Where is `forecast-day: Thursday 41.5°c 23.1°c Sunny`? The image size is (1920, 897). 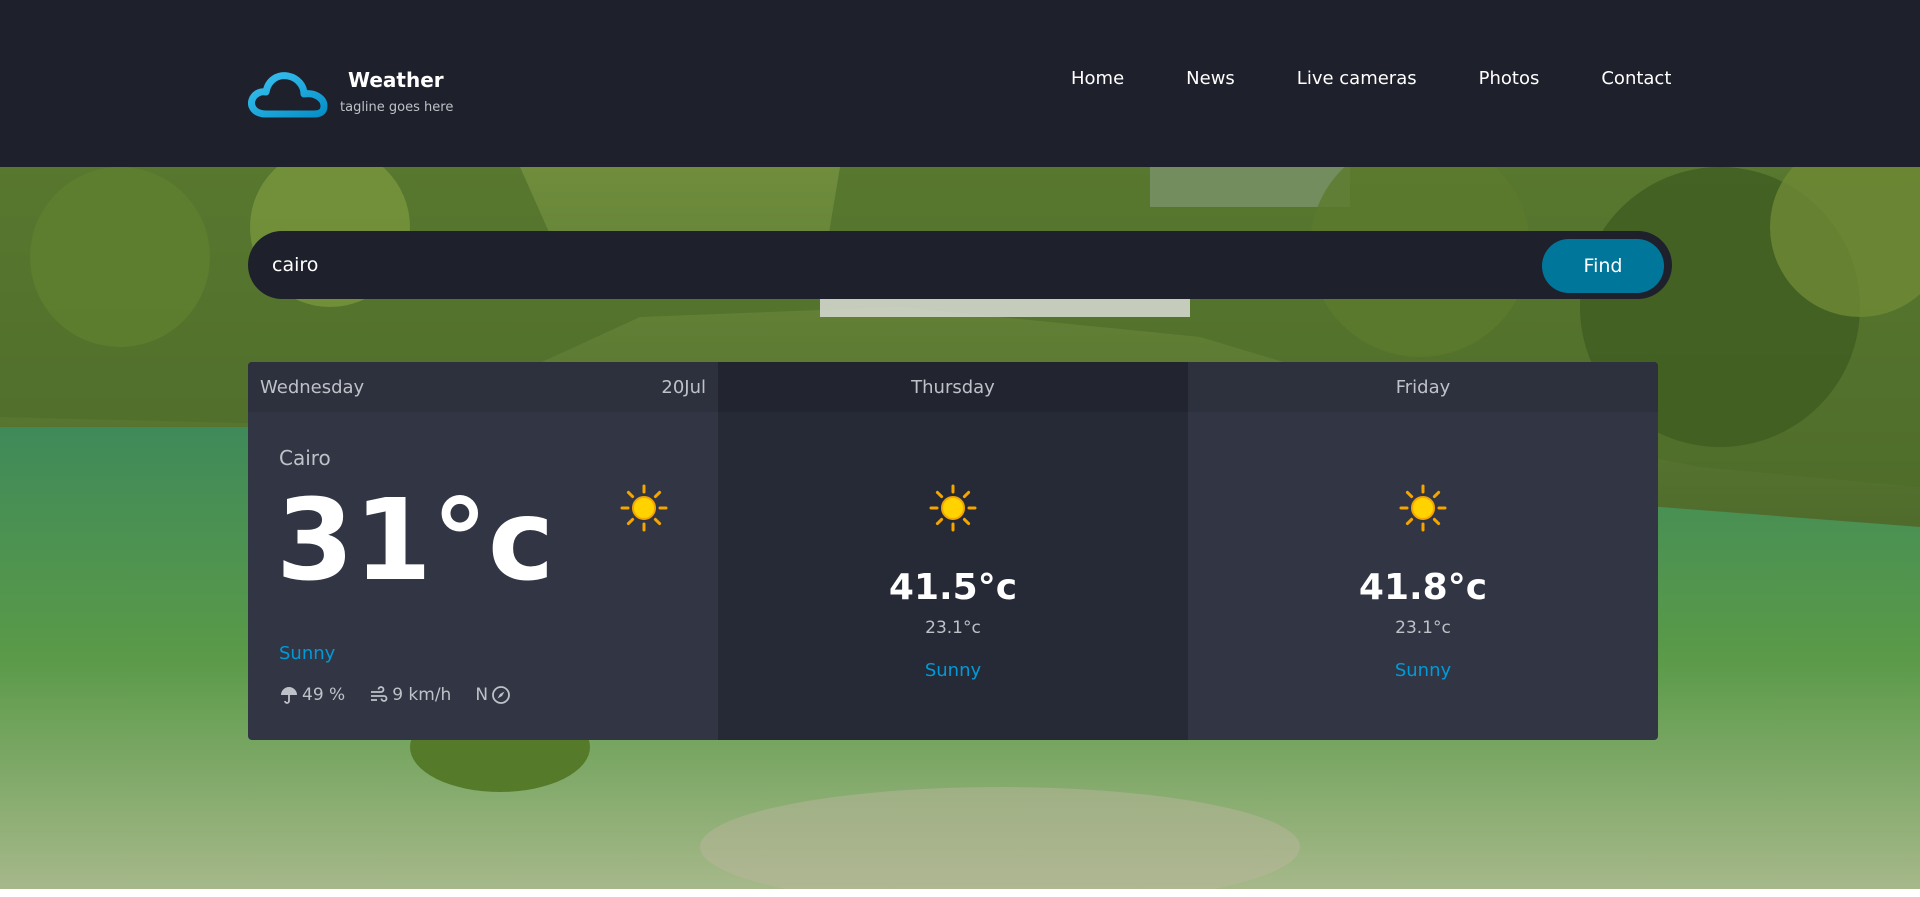
forecast-day: Thursday 41.5°c 23.1°c Sunny is located at coordinates (953, 551).